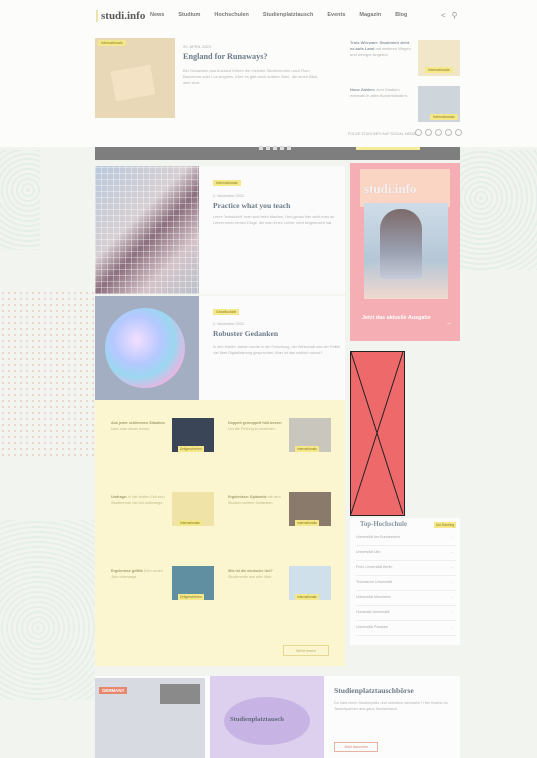  I want to click on partner-logo, so click(180, 694).